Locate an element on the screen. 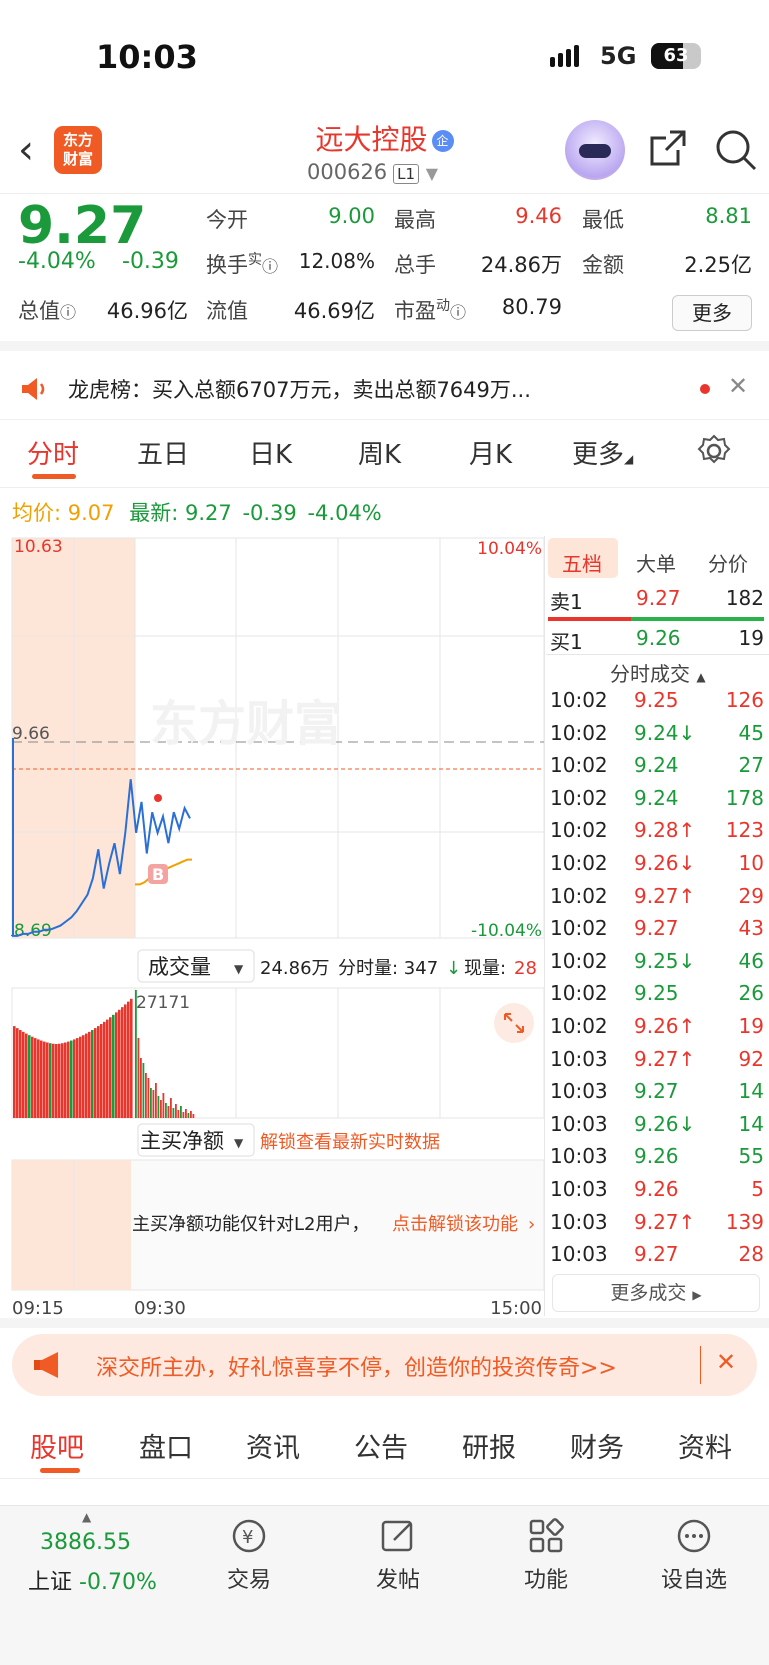 This screenshot has height=1665, width=769. caret-up-icon: ▲ is located at coordinates (701, 677).